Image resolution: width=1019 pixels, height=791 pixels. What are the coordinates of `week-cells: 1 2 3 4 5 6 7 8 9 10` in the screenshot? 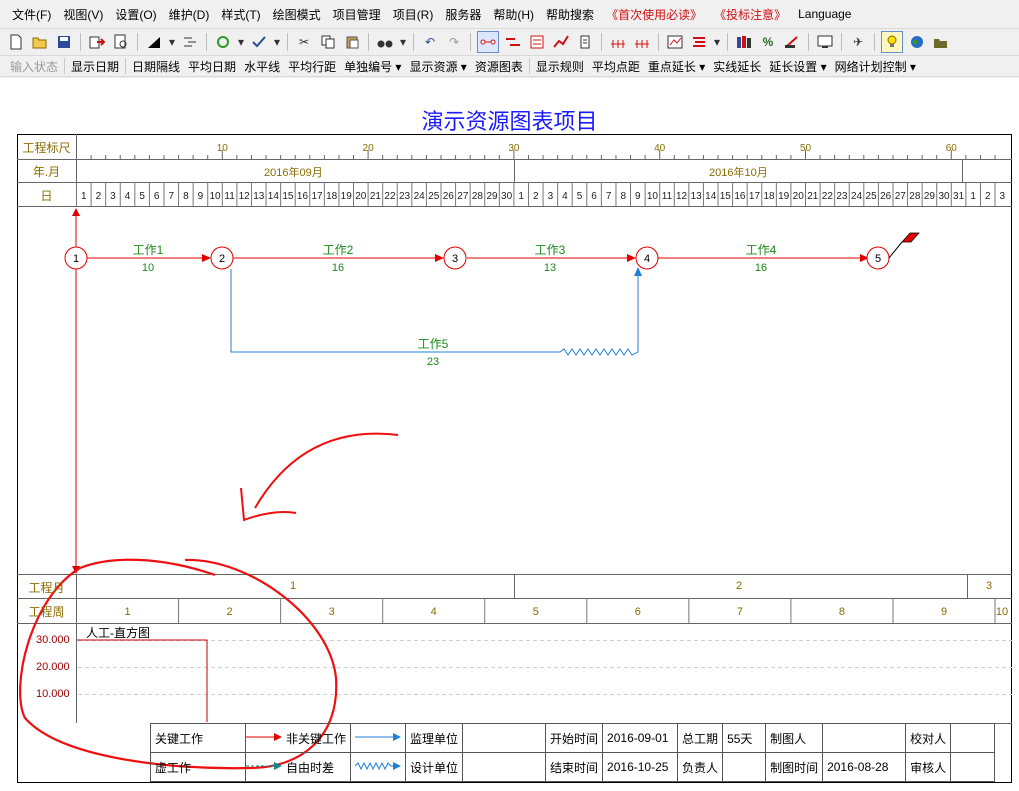 It's located at (566, 610).